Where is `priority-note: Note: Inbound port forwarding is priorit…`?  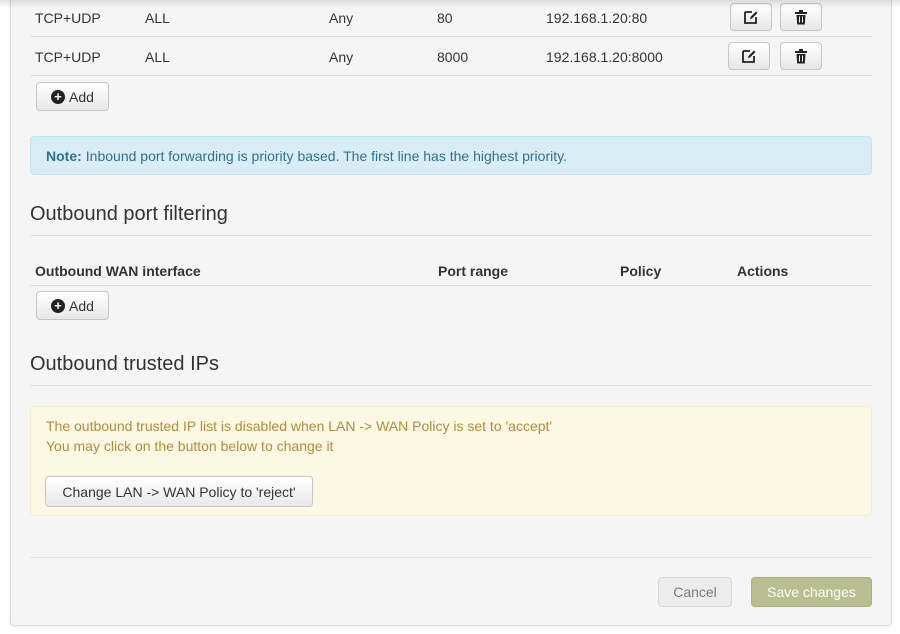 priority-note: Note: Inbound port forwarding is priorit… is located at coordinates (451, 155).